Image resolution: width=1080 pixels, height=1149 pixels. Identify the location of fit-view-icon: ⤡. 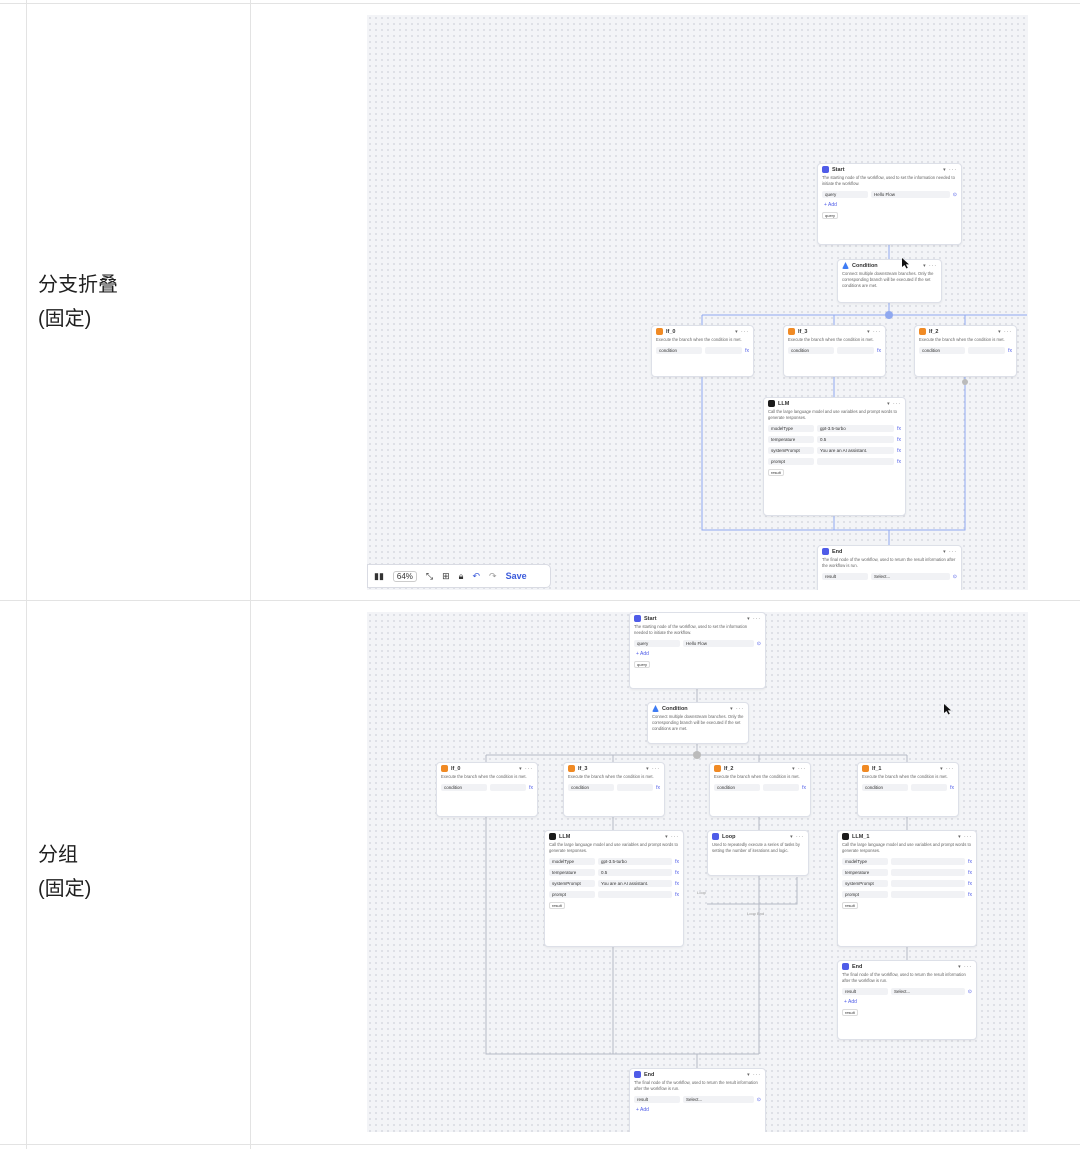
(429, 576).